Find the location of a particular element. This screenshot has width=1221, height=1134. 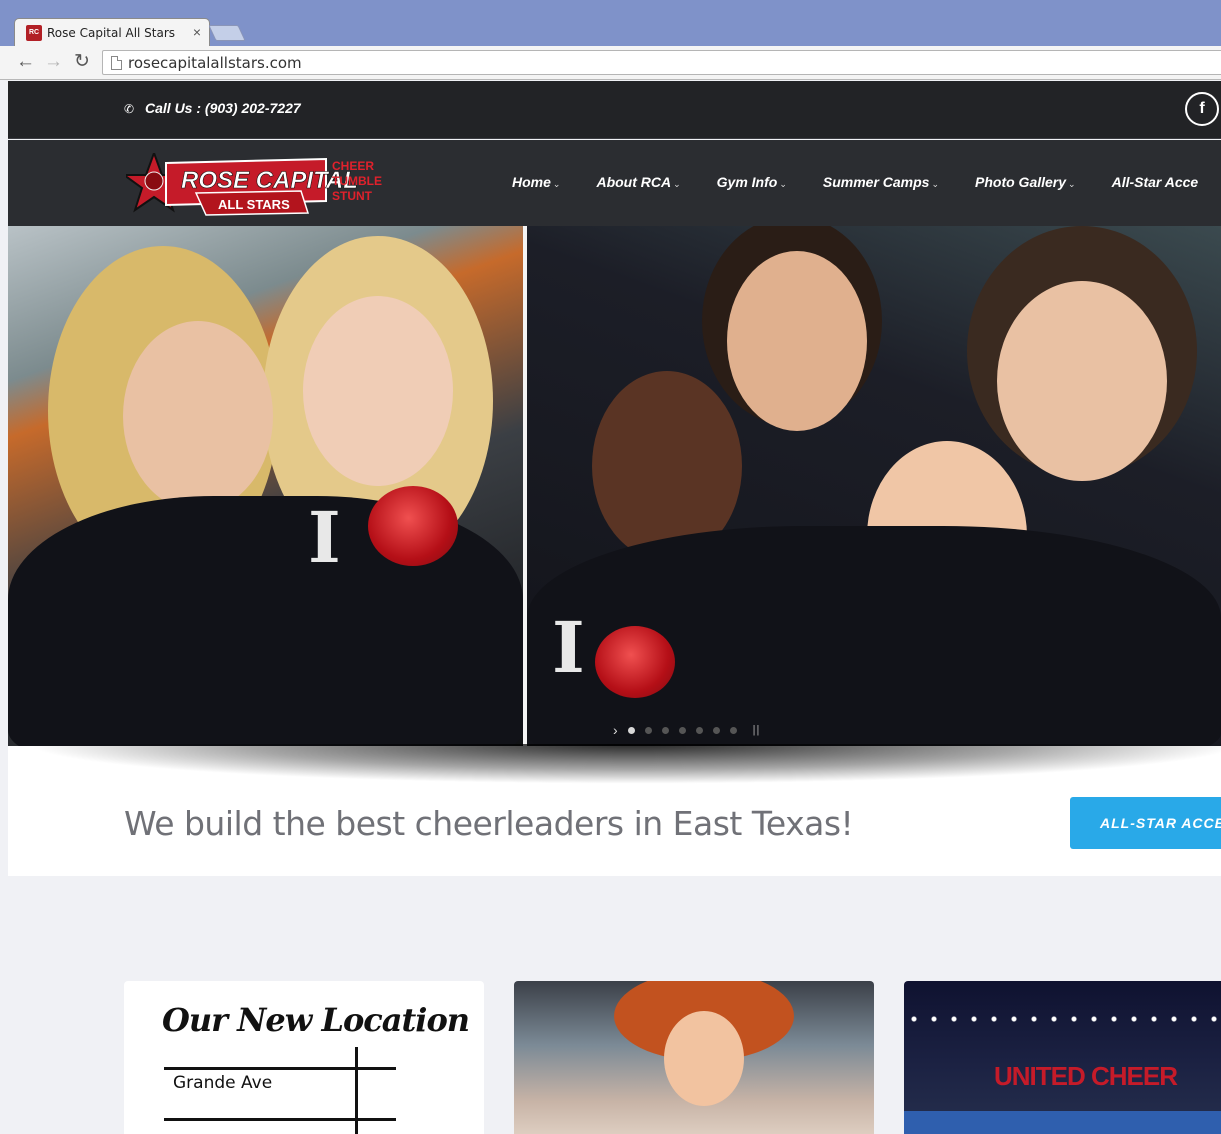

nav-item-photo-gallery: Photo Gallery ⌄ is located at coordinates (1025, 182).